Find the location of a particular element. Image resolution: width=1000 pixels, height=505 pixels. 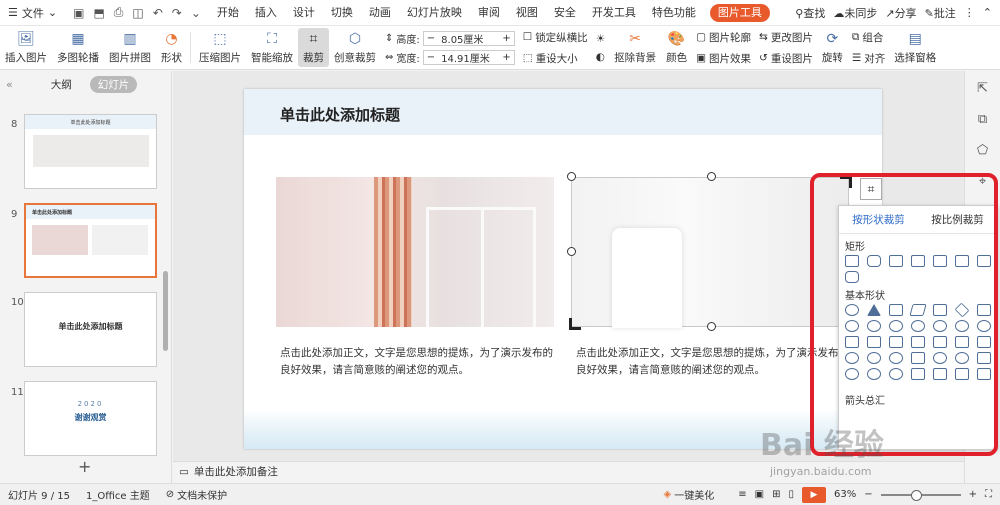

crop-corner-handle is located at coordinates (575, 324).